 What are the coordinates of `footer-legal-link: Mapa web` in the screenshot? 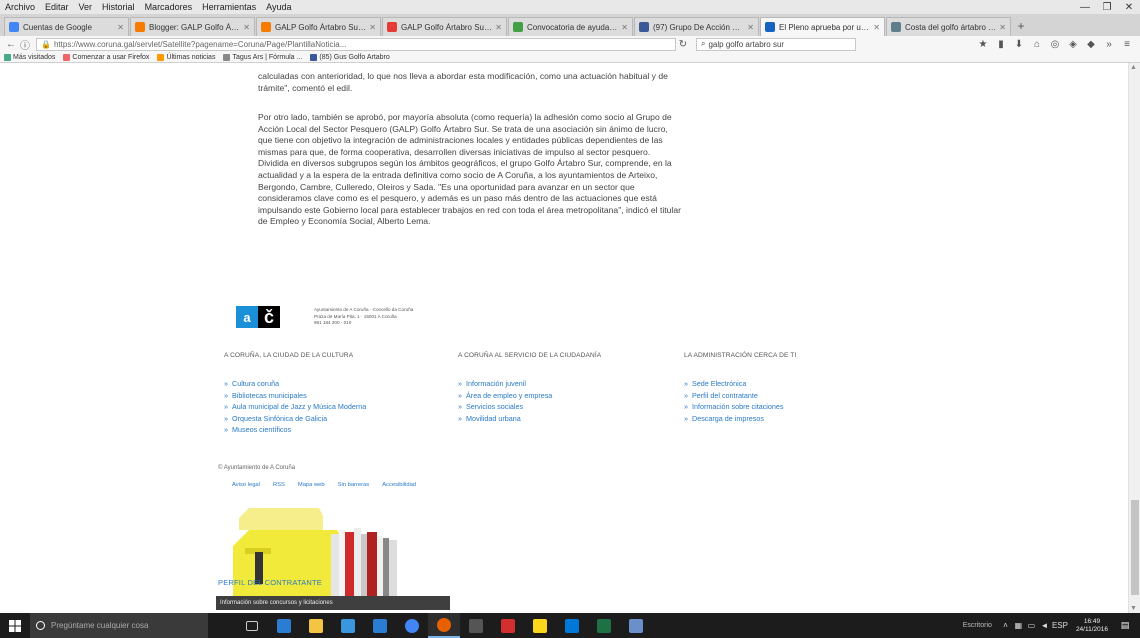 It's located at (311, 485).